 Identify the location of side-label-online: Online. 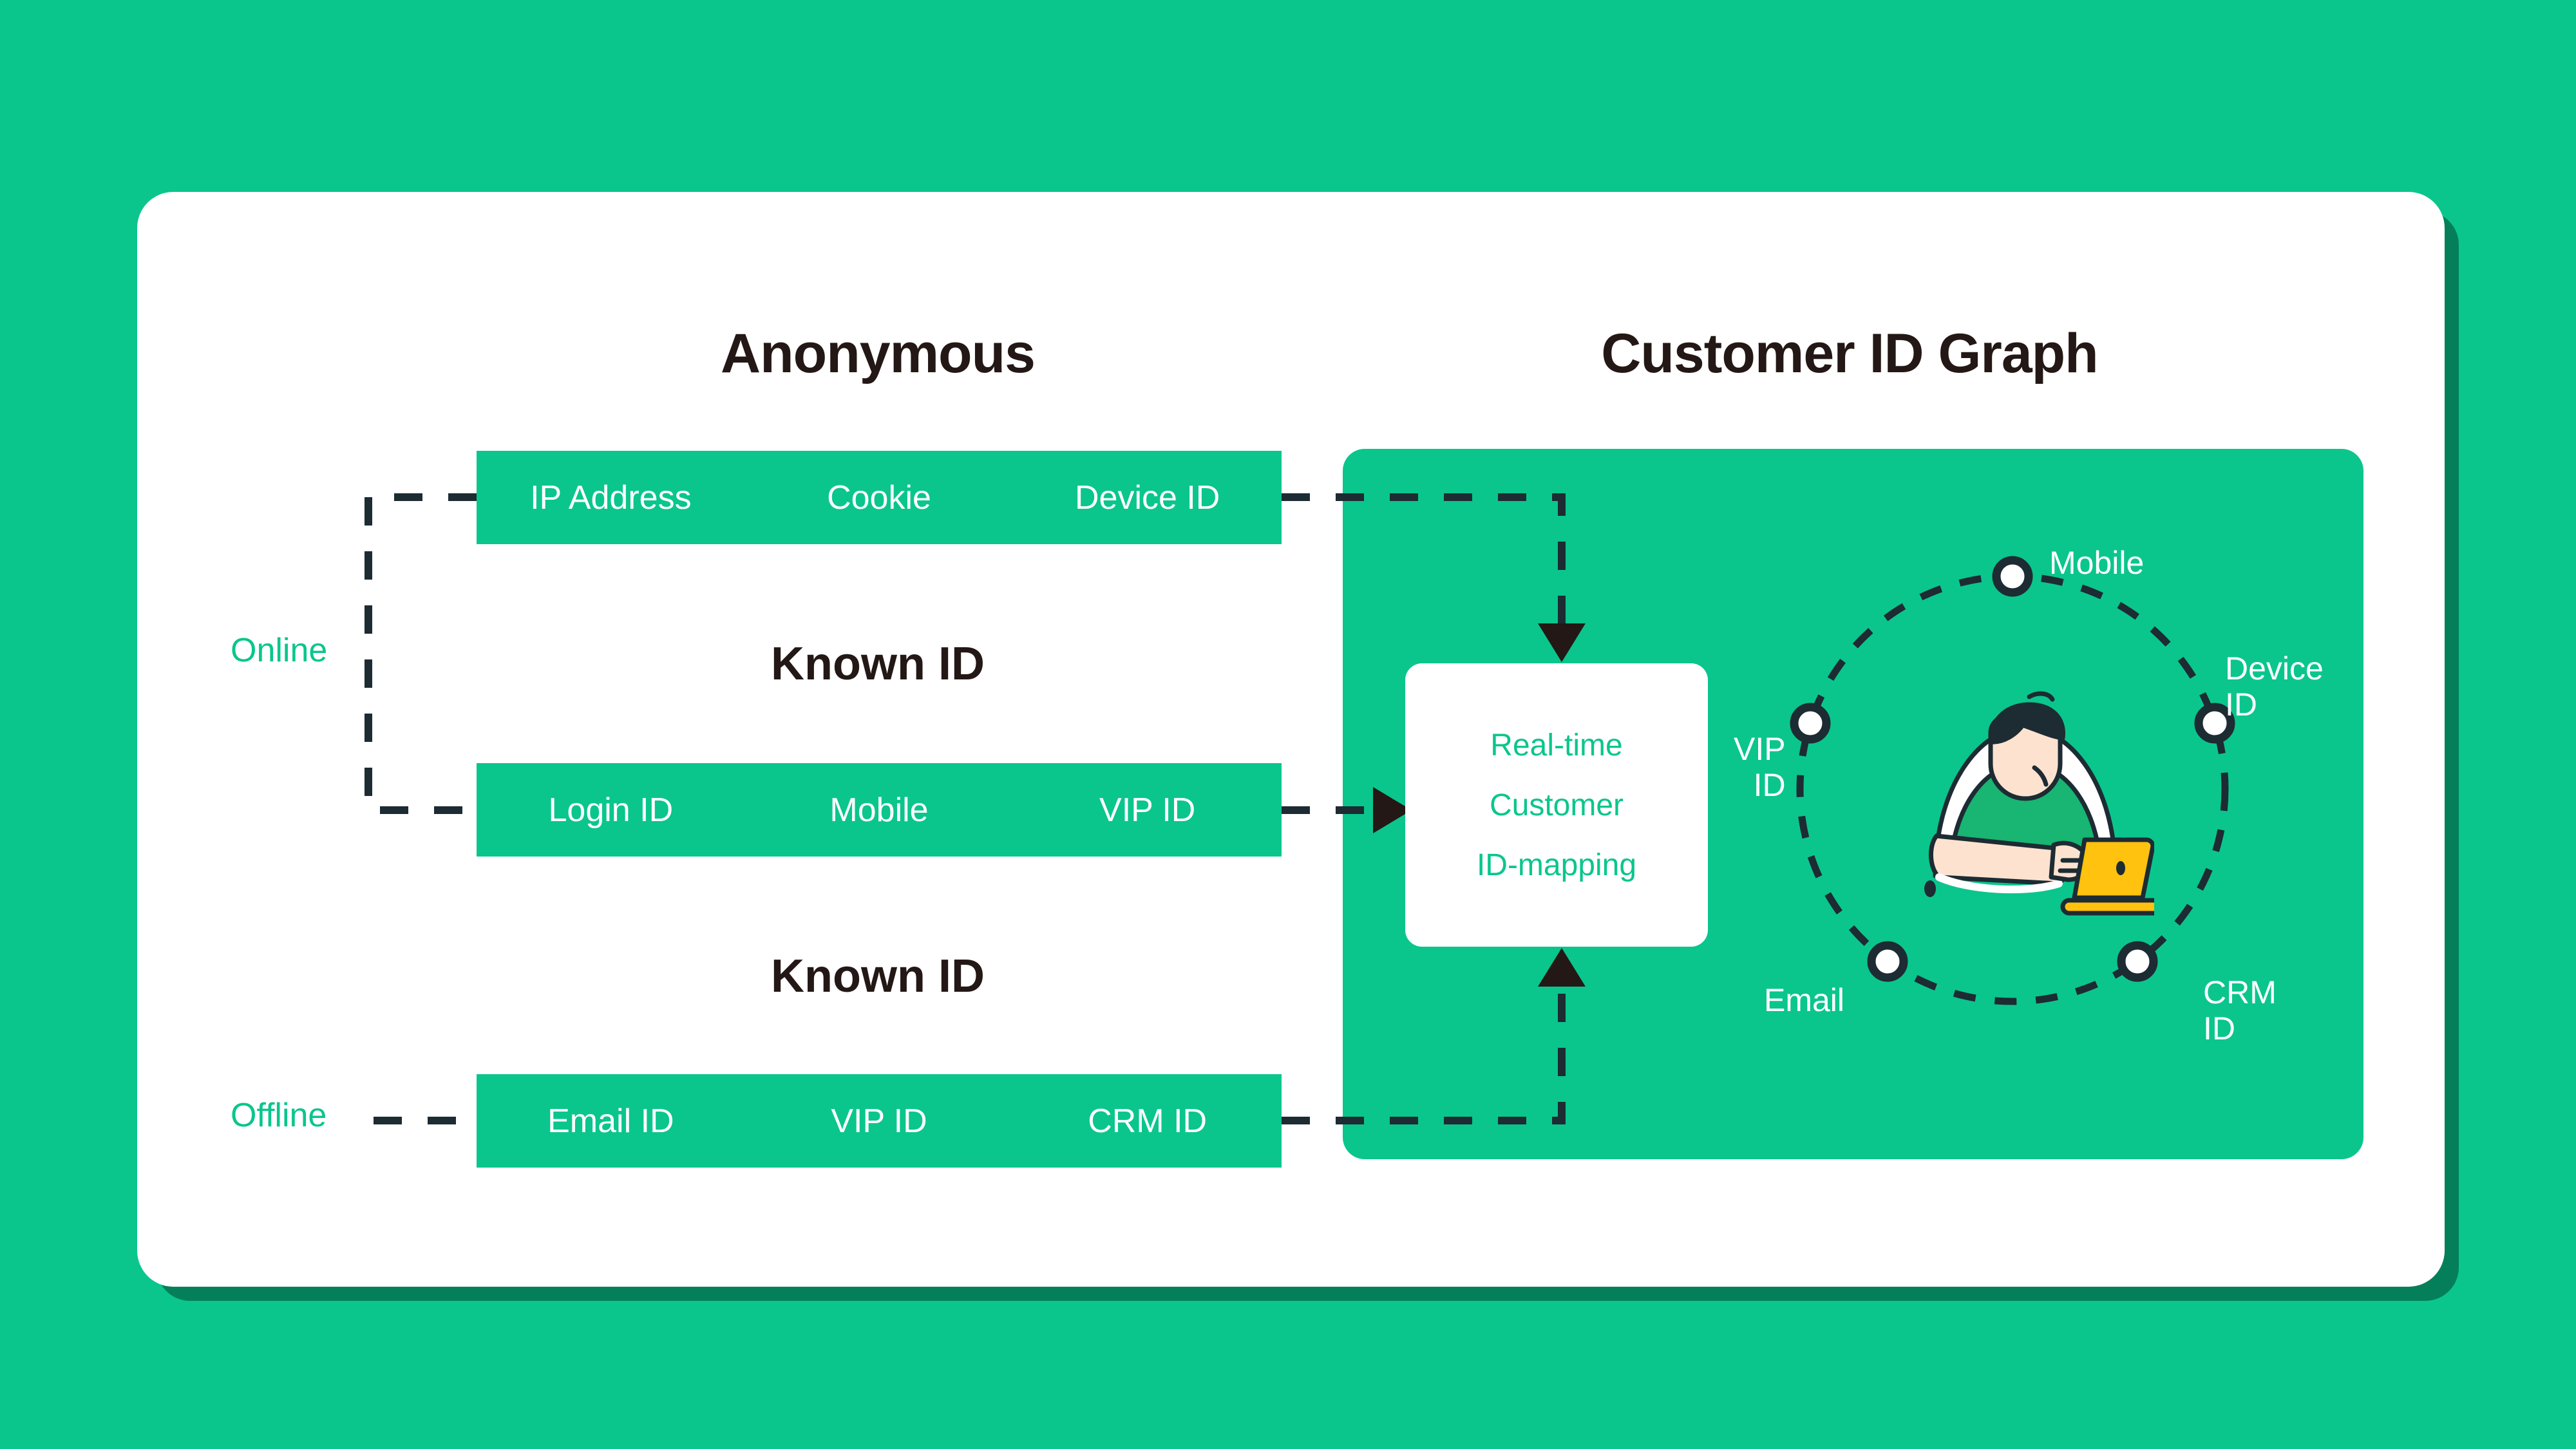
(279, 651).